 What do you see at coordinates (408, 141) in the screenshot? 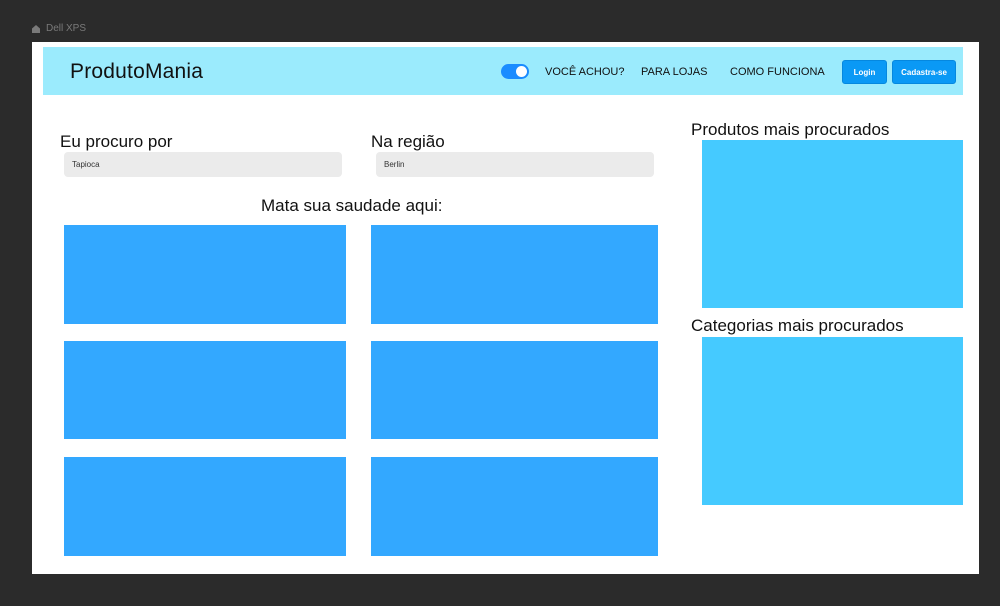
I see `region-label: Na região` at bounding box center [408, 141].